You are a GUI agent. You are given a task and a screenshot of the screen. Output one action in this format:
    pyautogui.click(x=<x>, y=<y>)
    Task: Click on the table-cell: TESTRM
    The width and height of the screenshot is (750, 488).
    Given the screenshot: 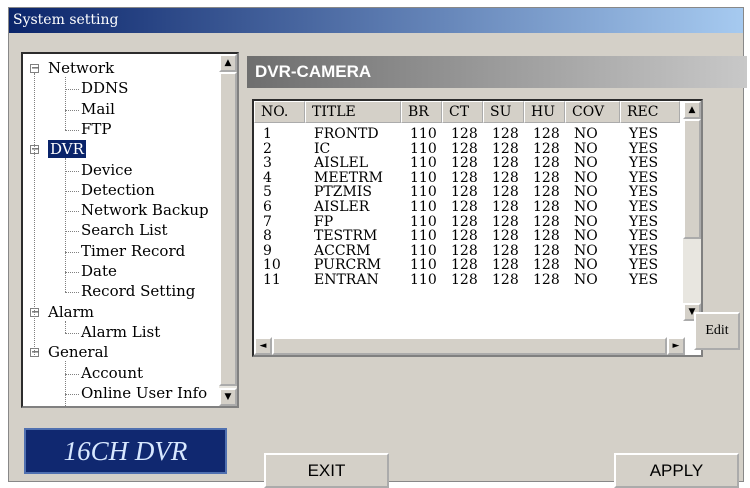 What is the action you would take?
    pyautogui.click(x=345, y=236)
    